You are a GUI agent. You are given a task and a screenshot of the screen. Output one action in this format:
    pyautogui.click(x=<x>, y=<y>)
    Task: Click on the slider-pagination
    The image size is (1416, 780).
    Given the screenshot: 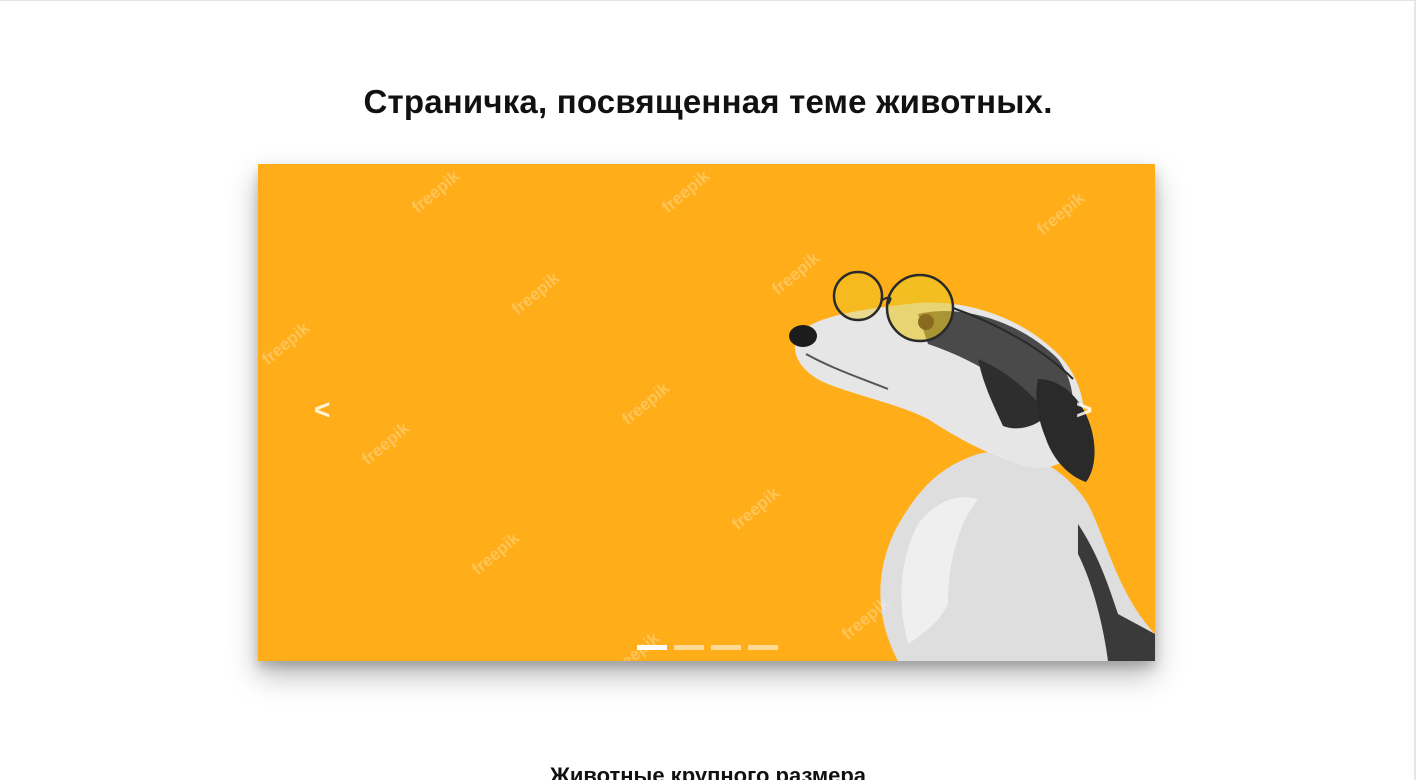 What is the action you would take?
    pyautogui.click(x=707, y=647)
    